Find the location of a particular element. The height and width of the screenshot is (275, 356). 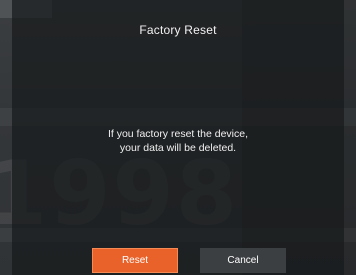

dialog-title: Factory Reset is located at coordinates (178, 30).